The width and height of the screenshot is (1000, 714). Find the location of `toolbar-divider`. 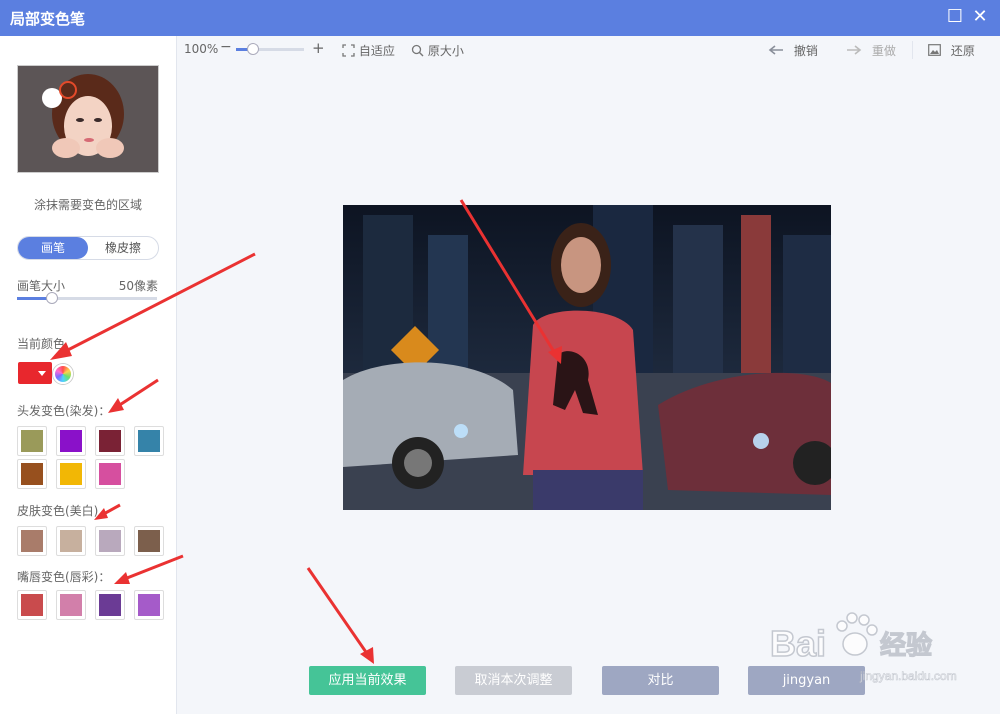

toolbar-divider is located at coordinates (912, 50).